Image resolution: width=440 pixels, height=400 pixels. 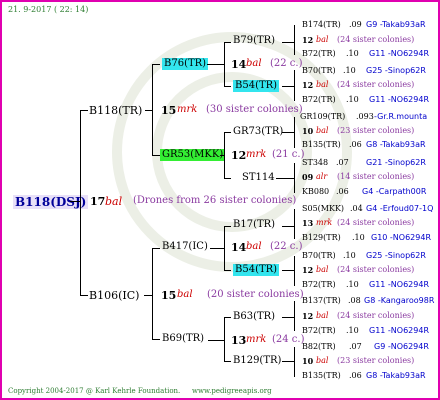 I want to click on father-b-year: 12, so click(x=239, y=155).